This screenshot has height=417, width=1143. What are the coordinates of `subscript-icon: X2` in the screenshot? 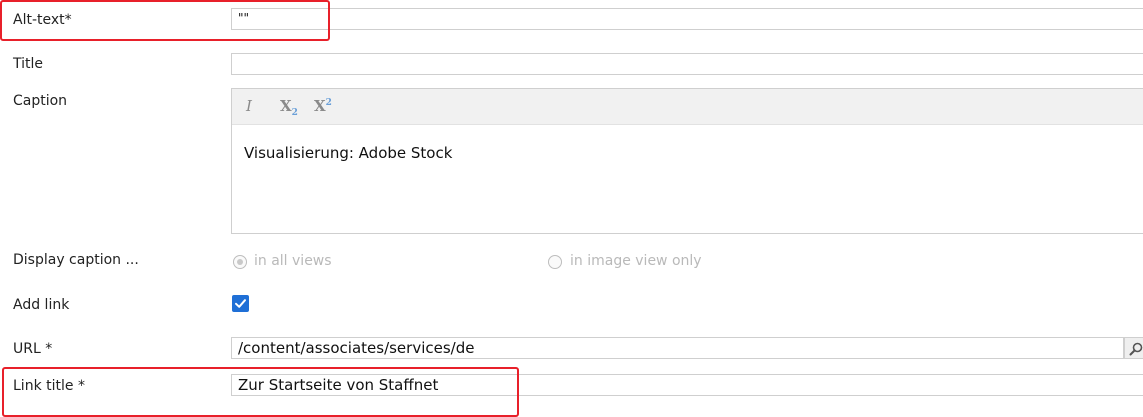 It's located at (289, 107).